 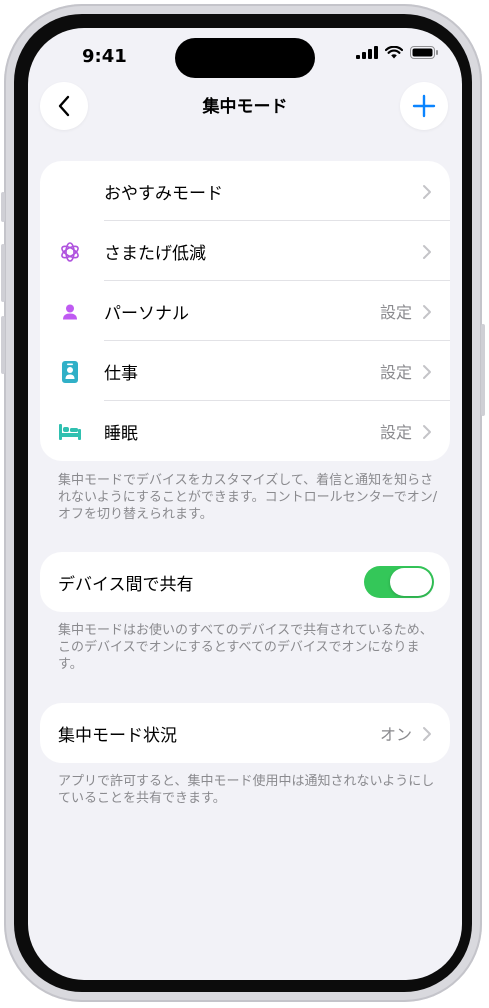 I want to click on flower-icon, so click(x=70, y=252).